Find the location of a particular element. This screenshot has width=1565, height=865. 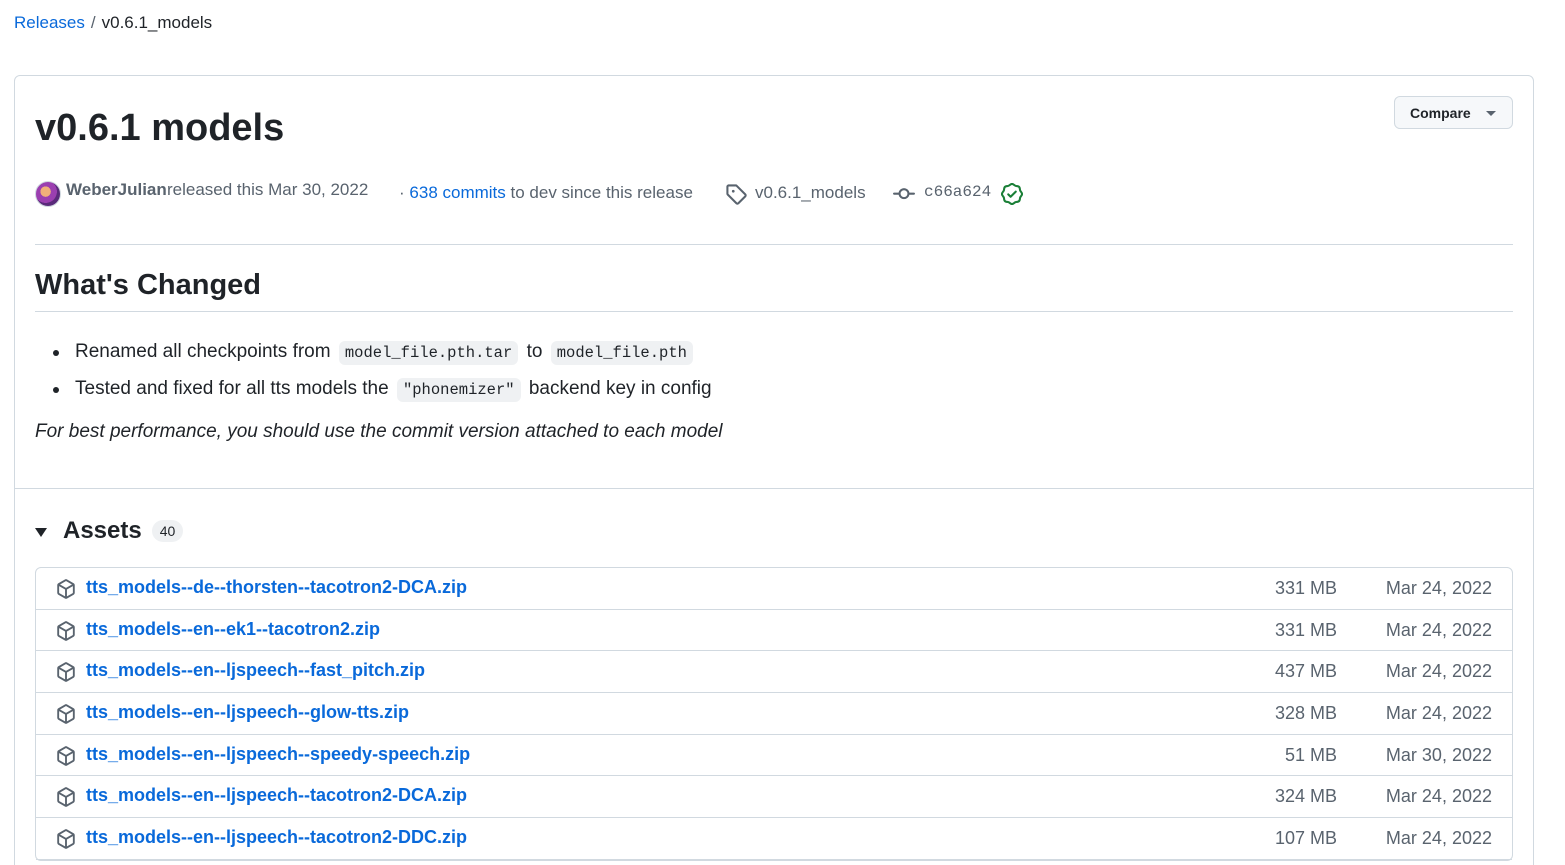

chevron-down-icon is located at coordinates (1491, 113).